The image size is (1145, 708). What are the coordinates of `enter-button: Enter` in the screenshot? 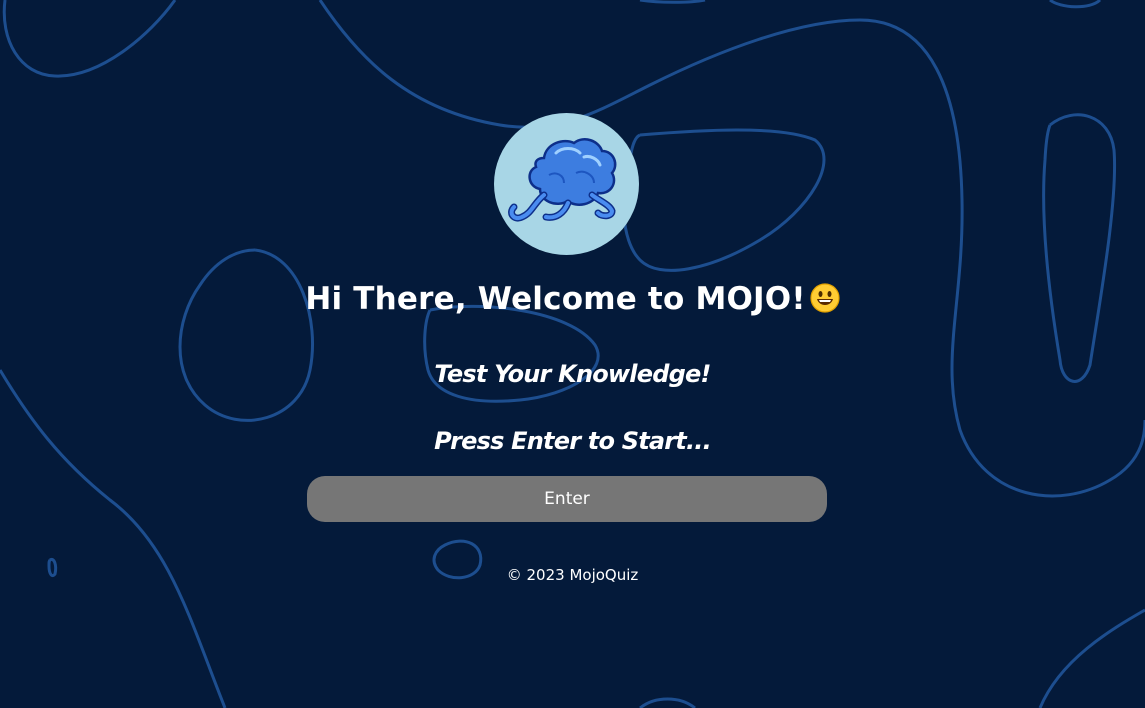 It's located at (567, 499).